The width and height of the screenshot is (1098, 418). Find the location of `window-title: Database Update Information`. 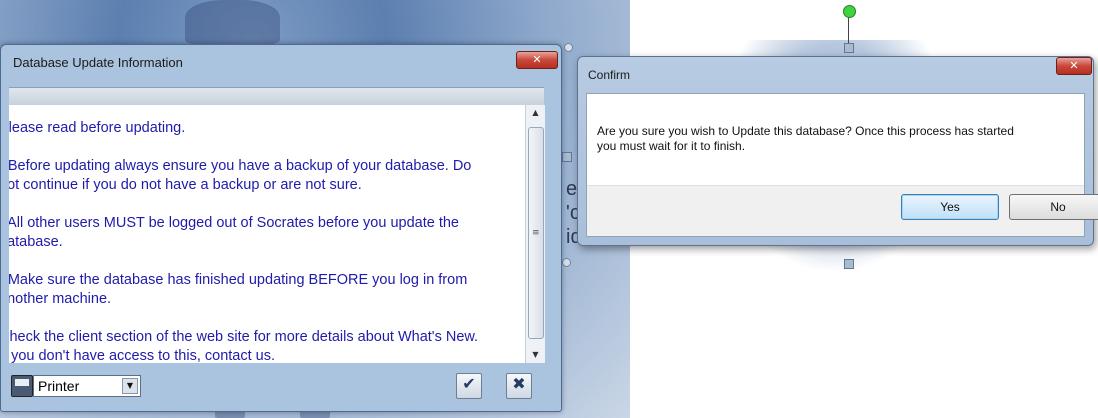

window-title: Database Update Information is located at coordinates (98, 62).